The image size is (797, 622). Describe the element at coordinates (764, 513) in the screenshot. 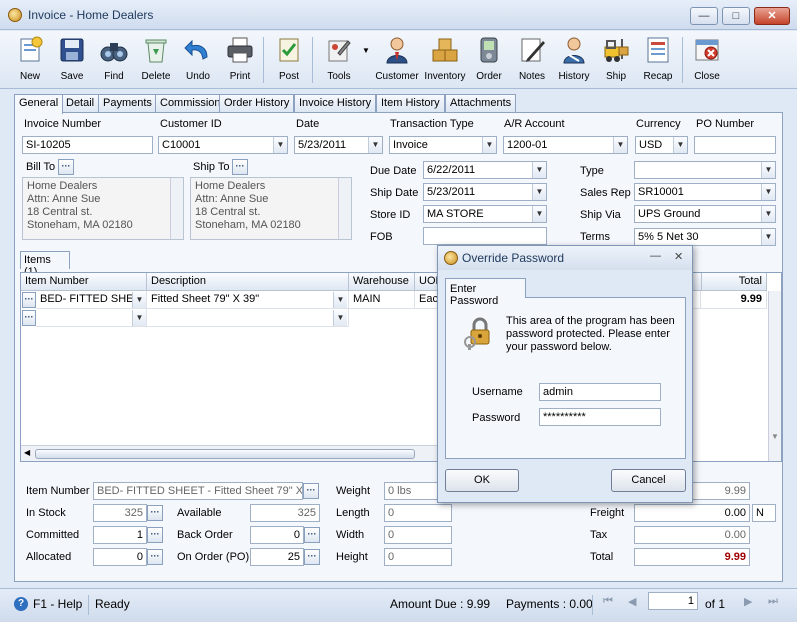

I see `freight-code-select: N` at that location.